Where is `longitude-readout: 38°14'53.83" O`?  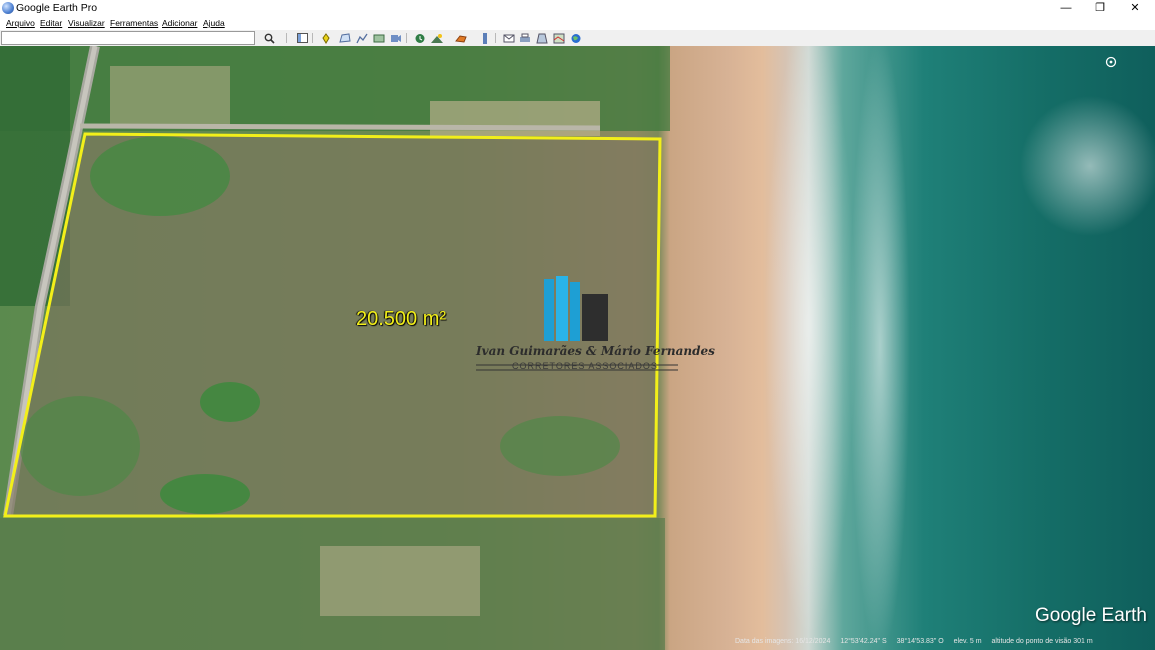 longitude-readout: 38°14'53.83" O is located at coordinates (920, 641).